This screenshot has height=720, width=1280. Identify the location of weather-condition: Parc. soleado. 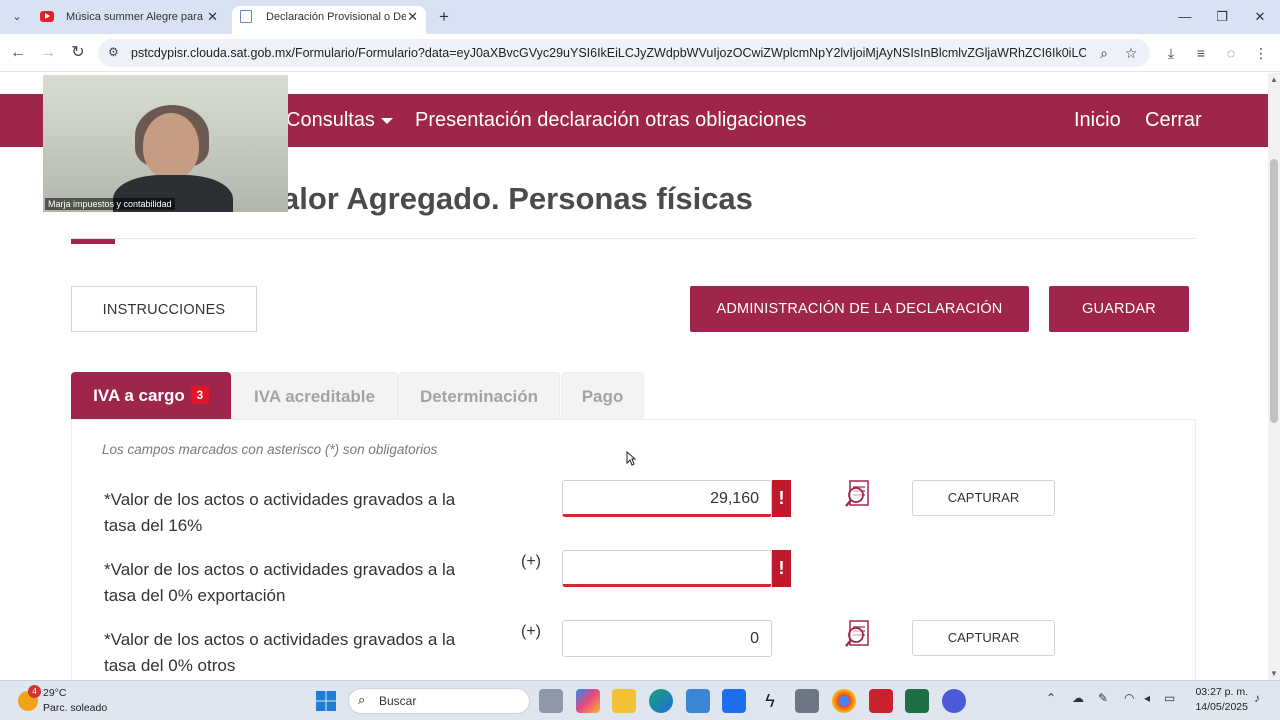
(75, 708).